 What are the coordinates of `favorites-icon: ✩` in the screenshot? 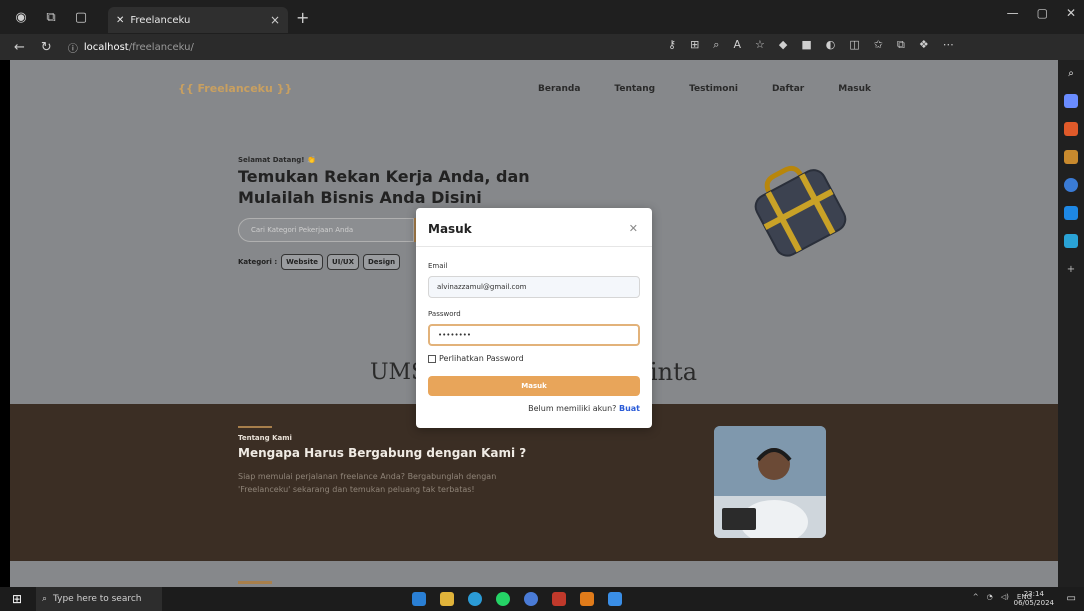 It's located at (878, 45).